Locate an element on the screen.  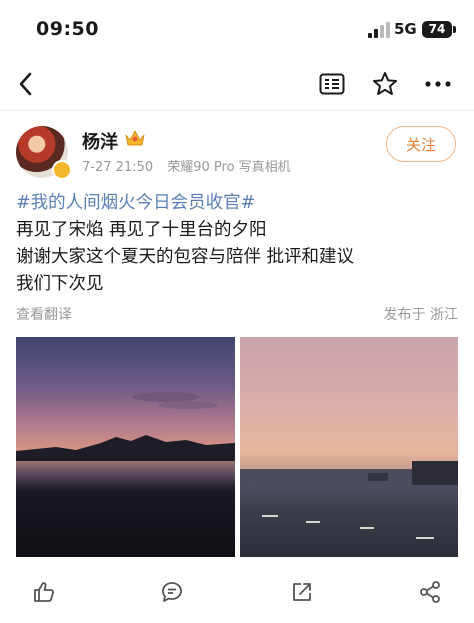
author-name: 杨洋 is located at coordinates (100, 141).